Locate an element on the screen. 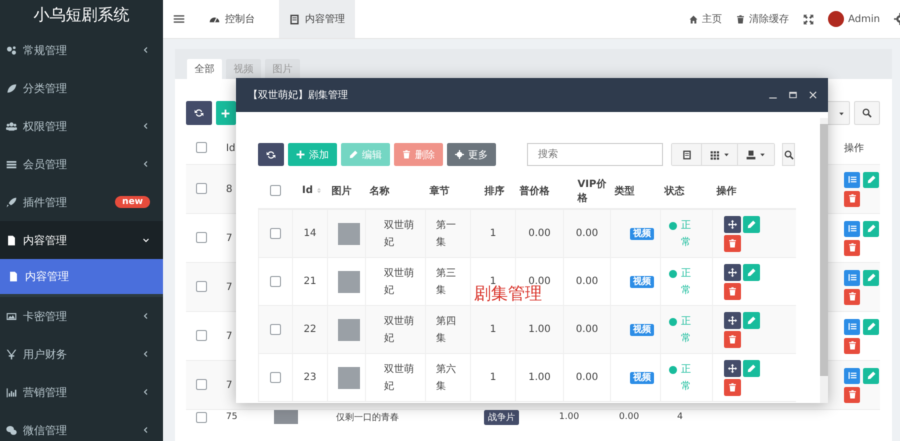 This screenshot has height=441, width=900. table-cell-text: 第四集 is located at coordinates (446, 330).